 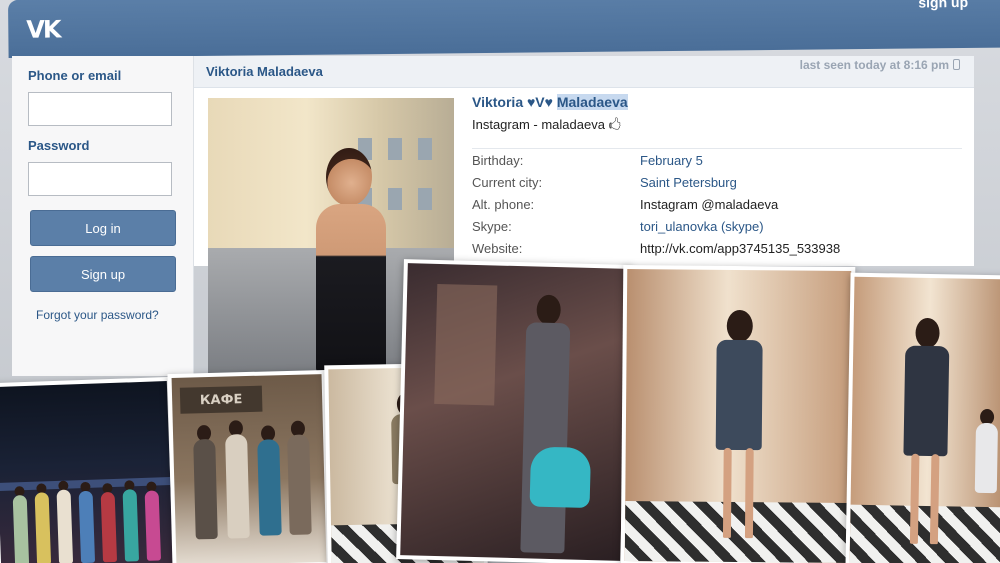 I want to click on login-button: Log in, so click(x=103, y=228).